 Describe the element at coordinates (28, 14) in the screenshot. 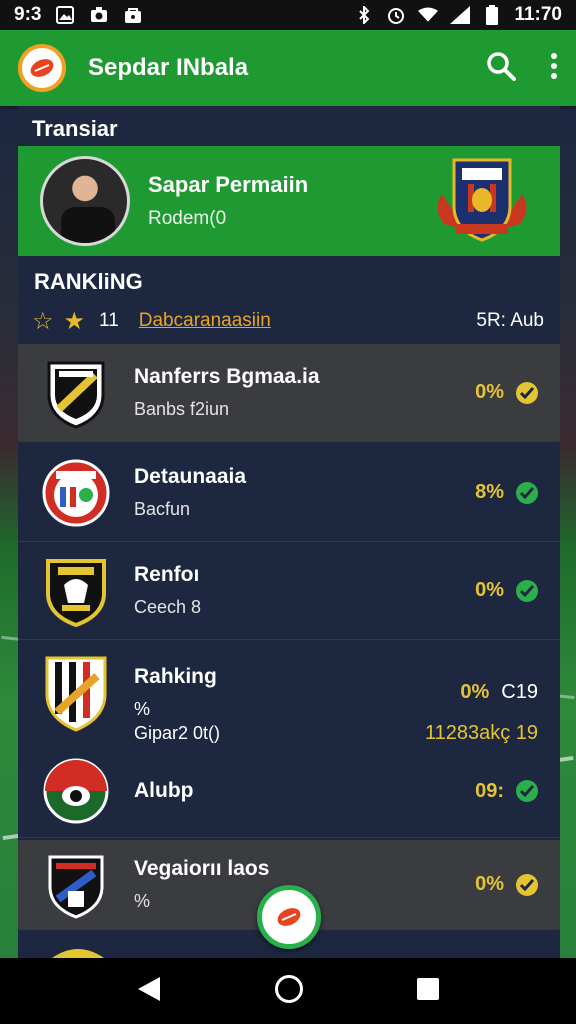

I see `status-time-left: 9:3` at that location.